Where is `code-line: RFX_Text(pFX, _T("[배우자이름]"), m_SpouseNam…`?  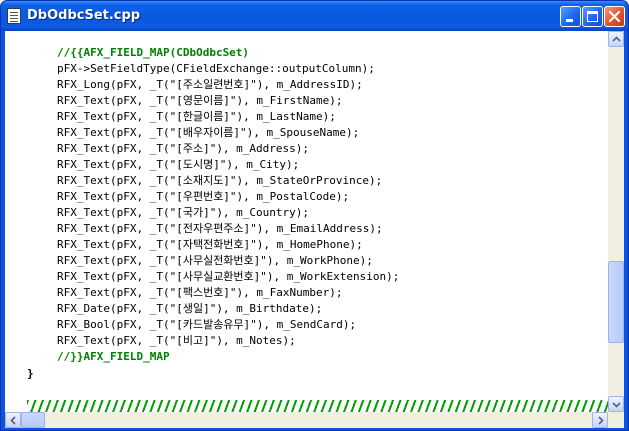
code-line: RFX_Text(pFX, _T("[배우자이름]"), m_SpouseNam… is located at coordinates (208, 132).